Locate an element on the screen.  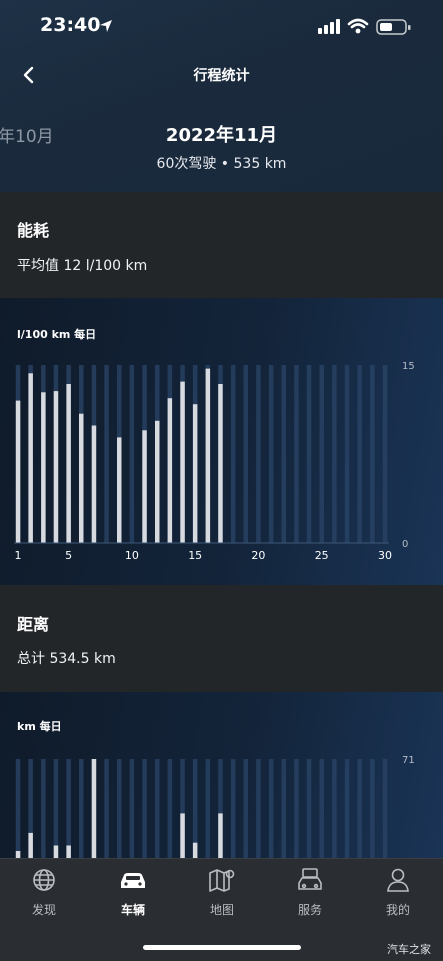
battery-icon is located at coordinates (393, 27).